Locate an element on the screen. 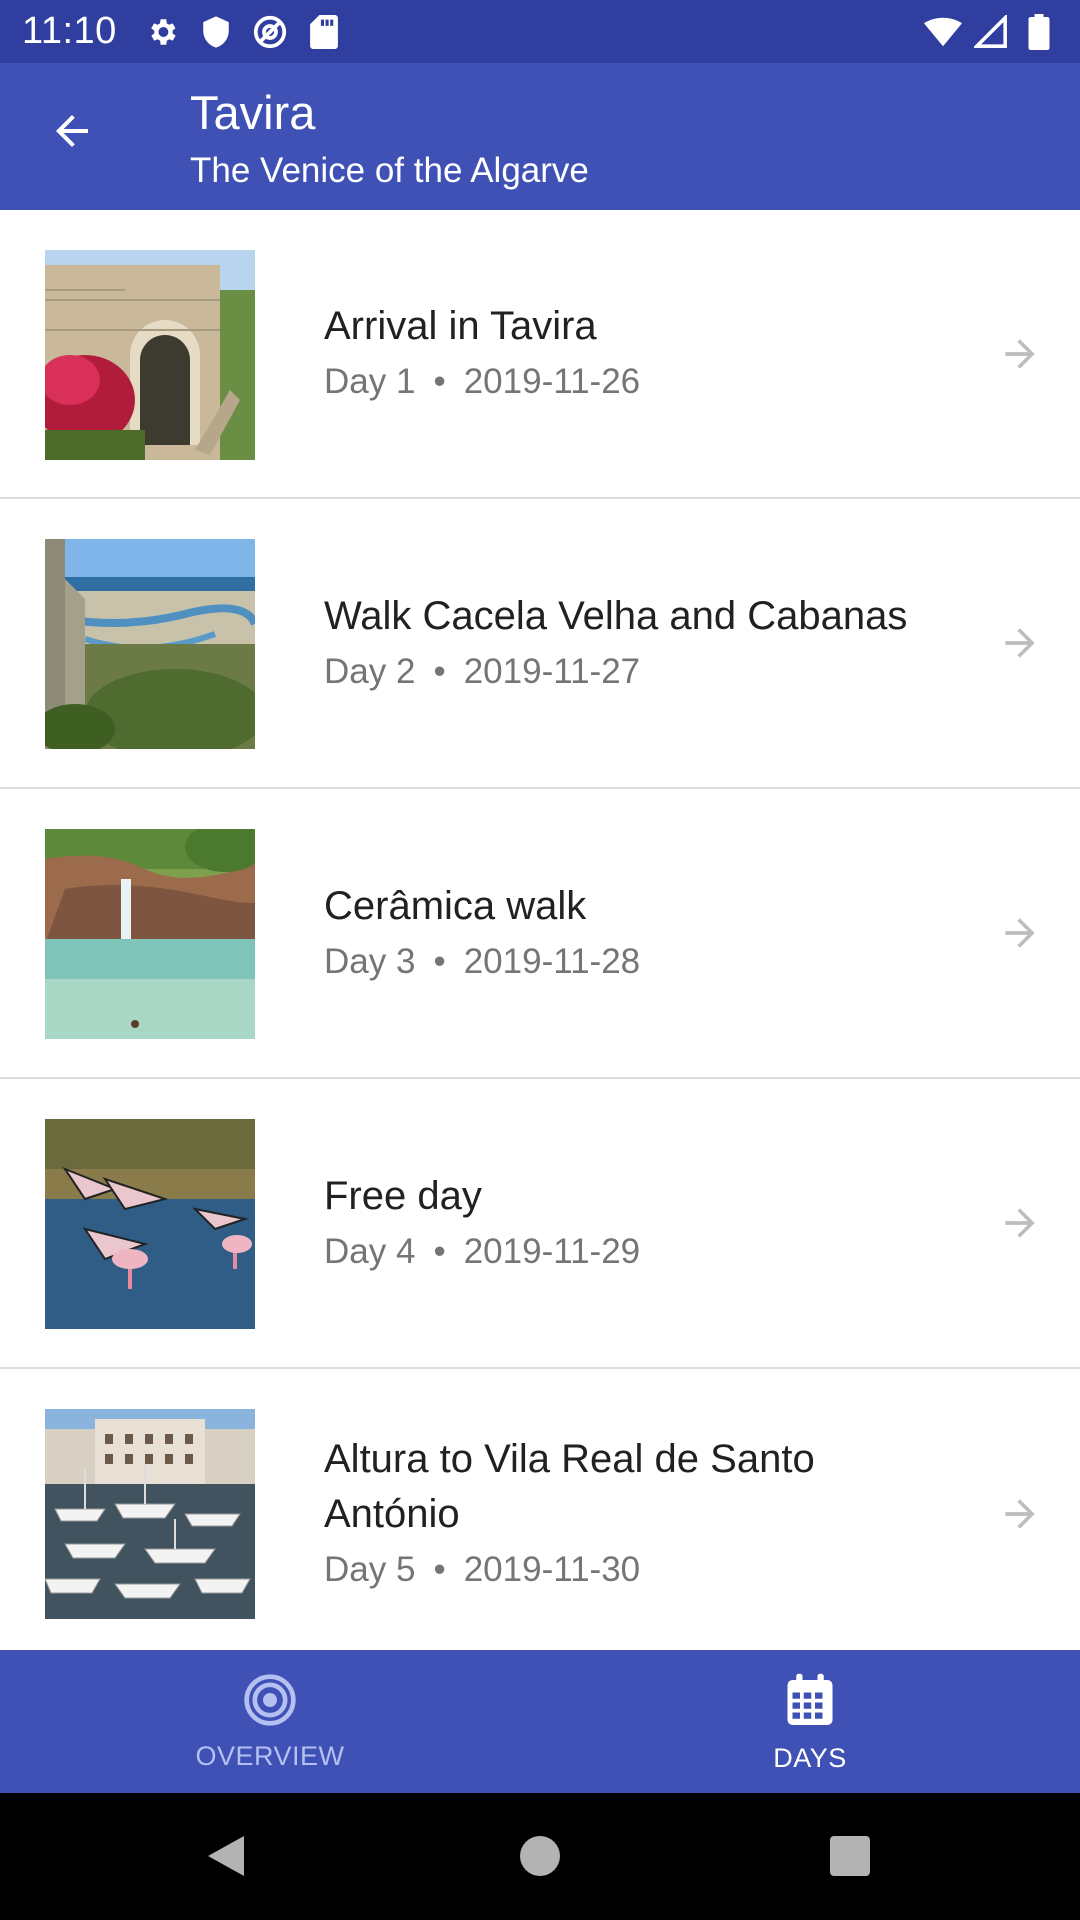 This screenshot has width=1080, height=1920. day-subtitle: Day 2 • 2019-11-27 is located at coordinates (632, 672).